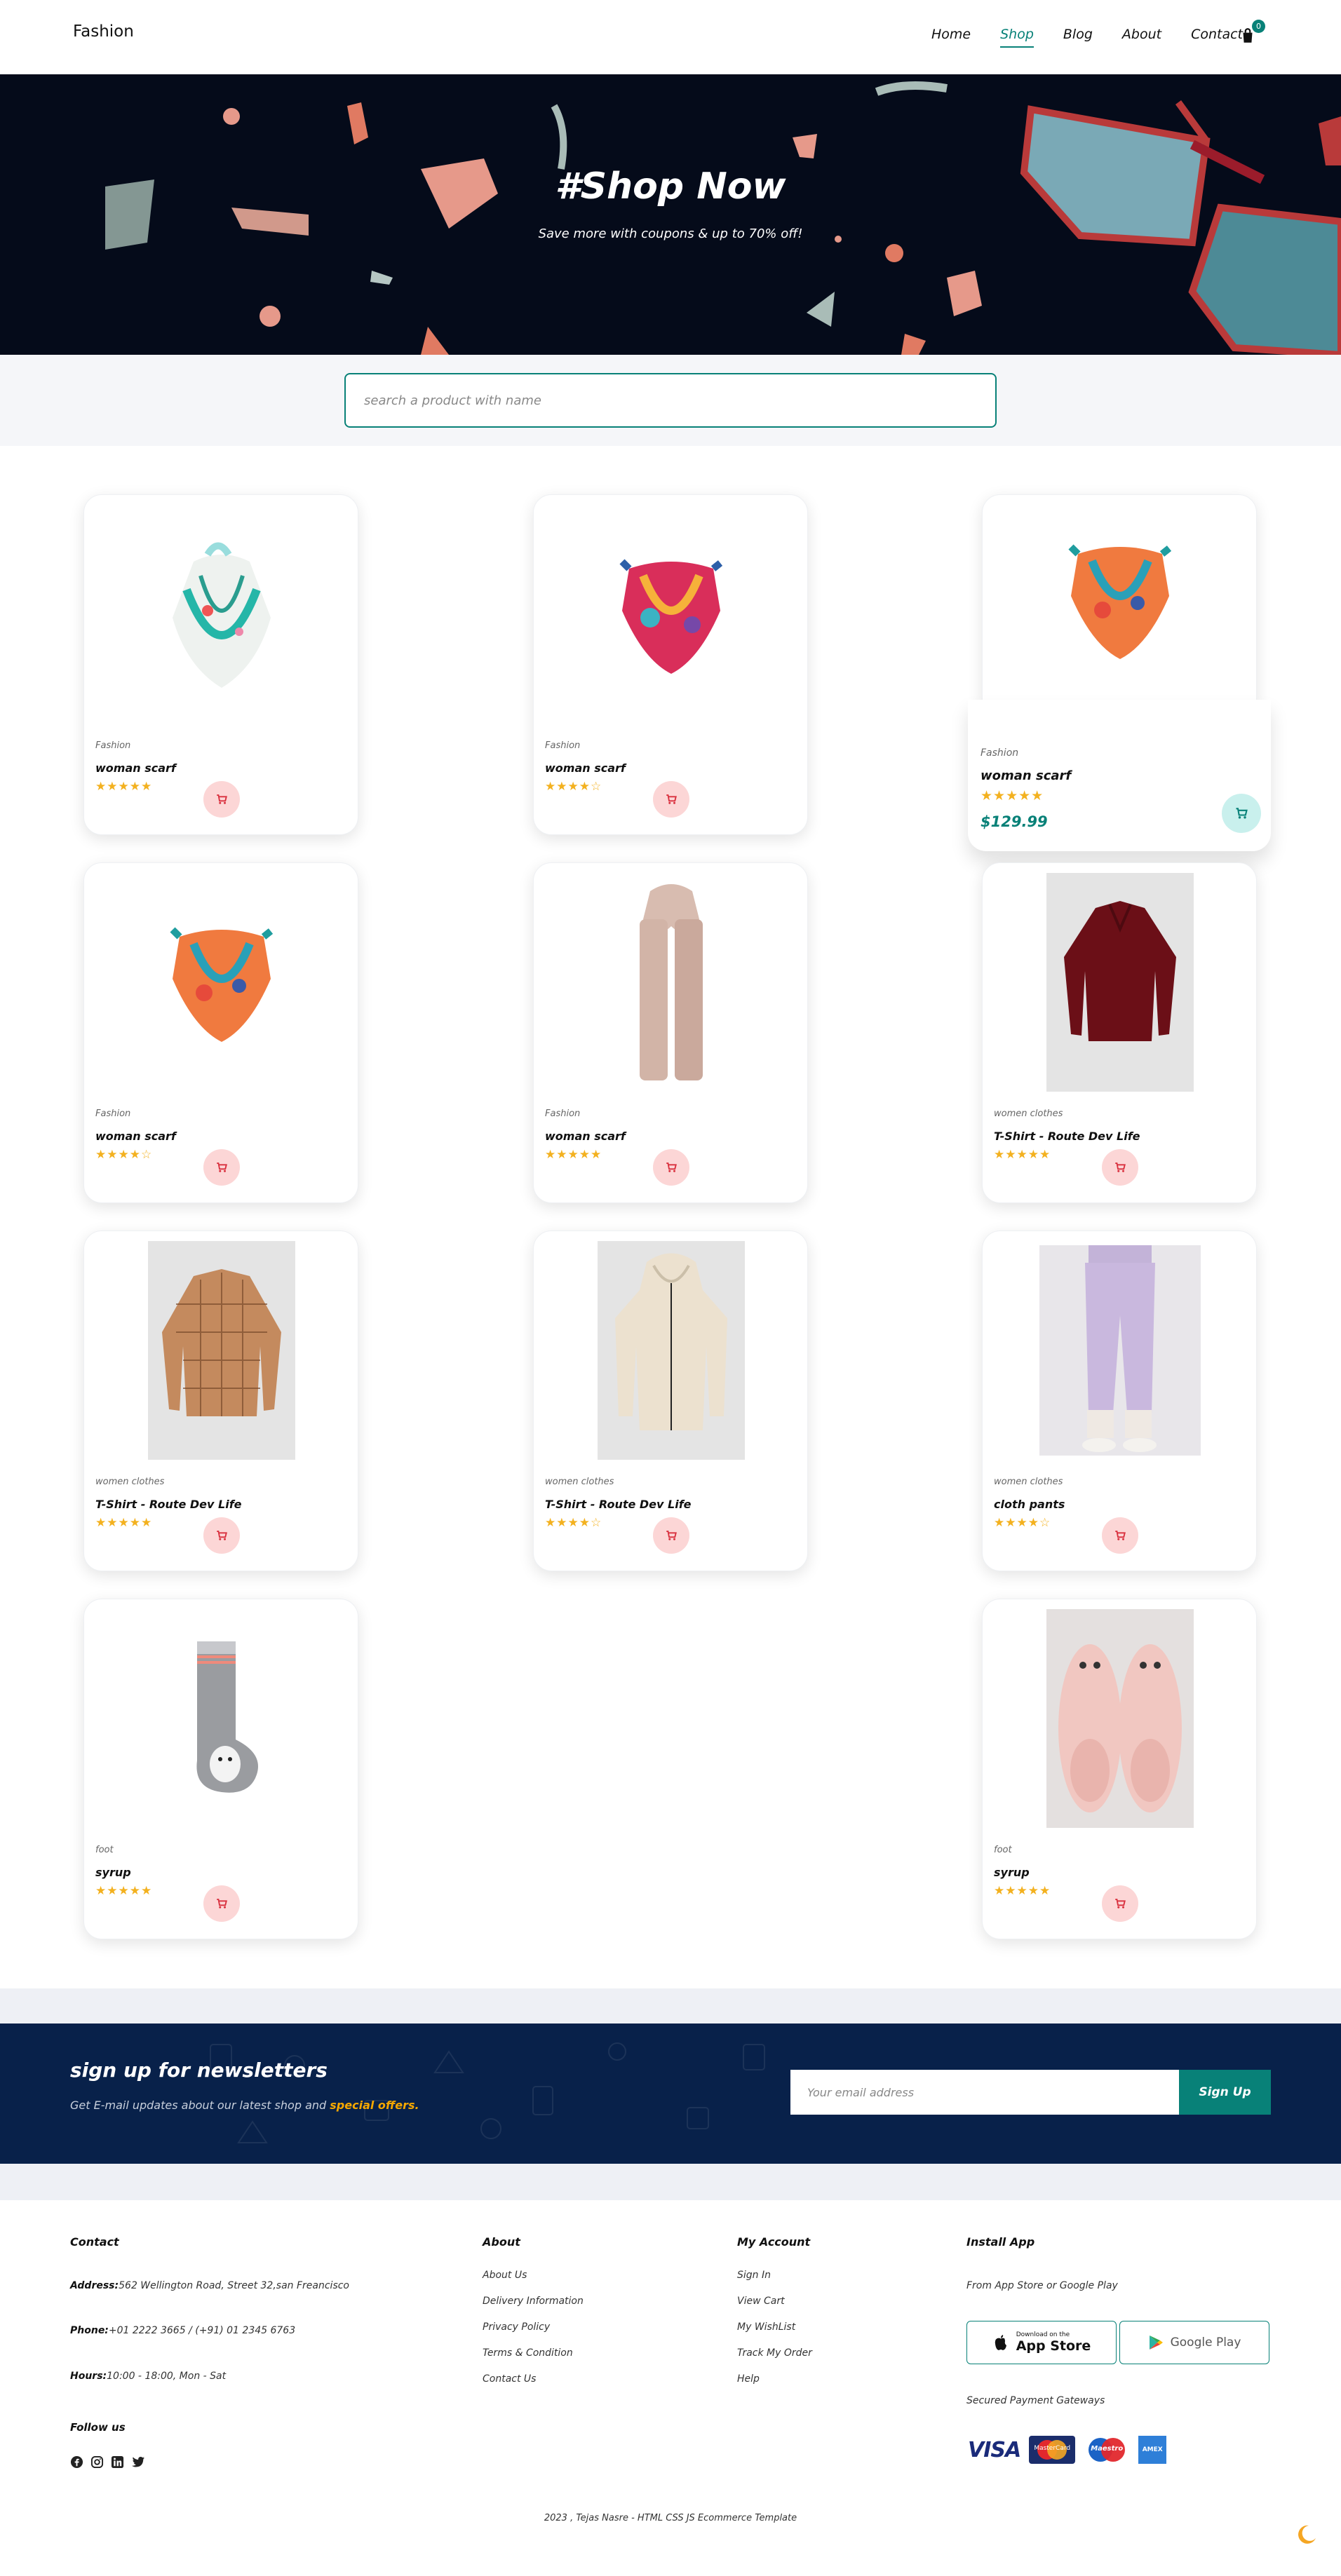 The image size is (1341, 2576). What do you see at coordinates (670, 37) in the screenshot?
I see `navbar: Fashion Home Shop Blog About Contact 0` at bounding box center [670, 37].